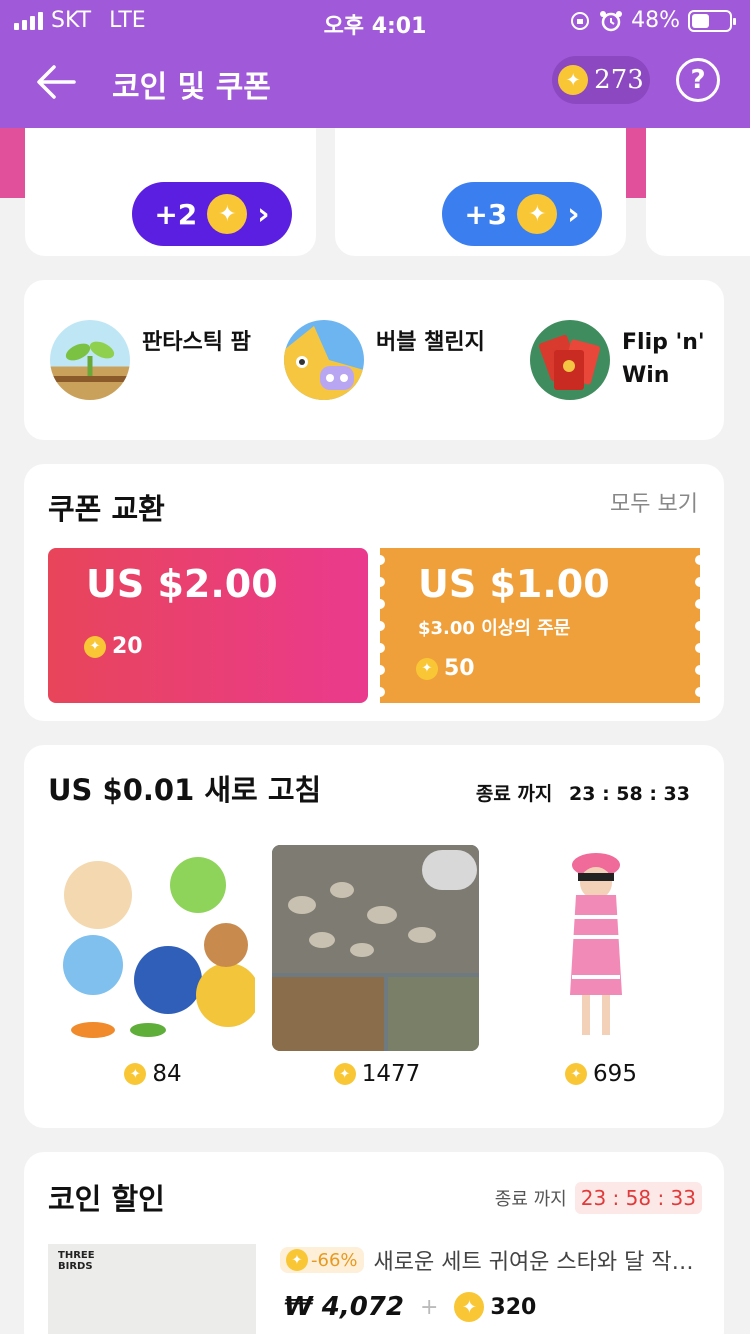 The image size is (750, 1334). I want to click on battery-percent: 48%, so click(655, 20).